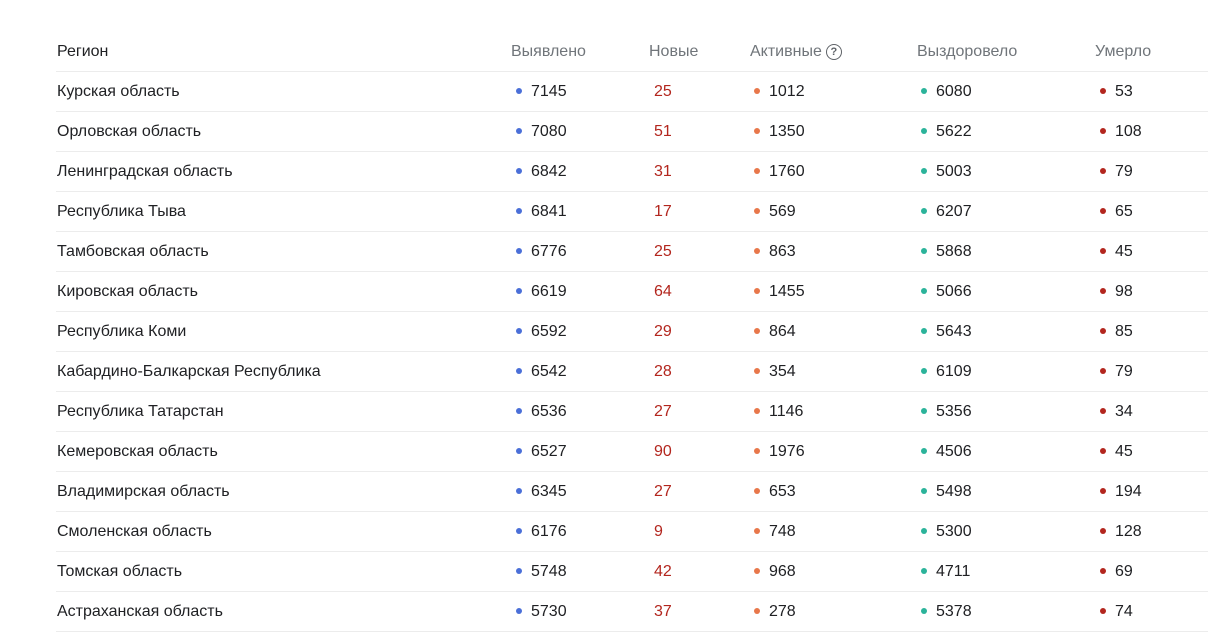  Describe the element at coordinates (967, 52) in the screenshot. I see `header-recovered: Выздоровело` at that location.